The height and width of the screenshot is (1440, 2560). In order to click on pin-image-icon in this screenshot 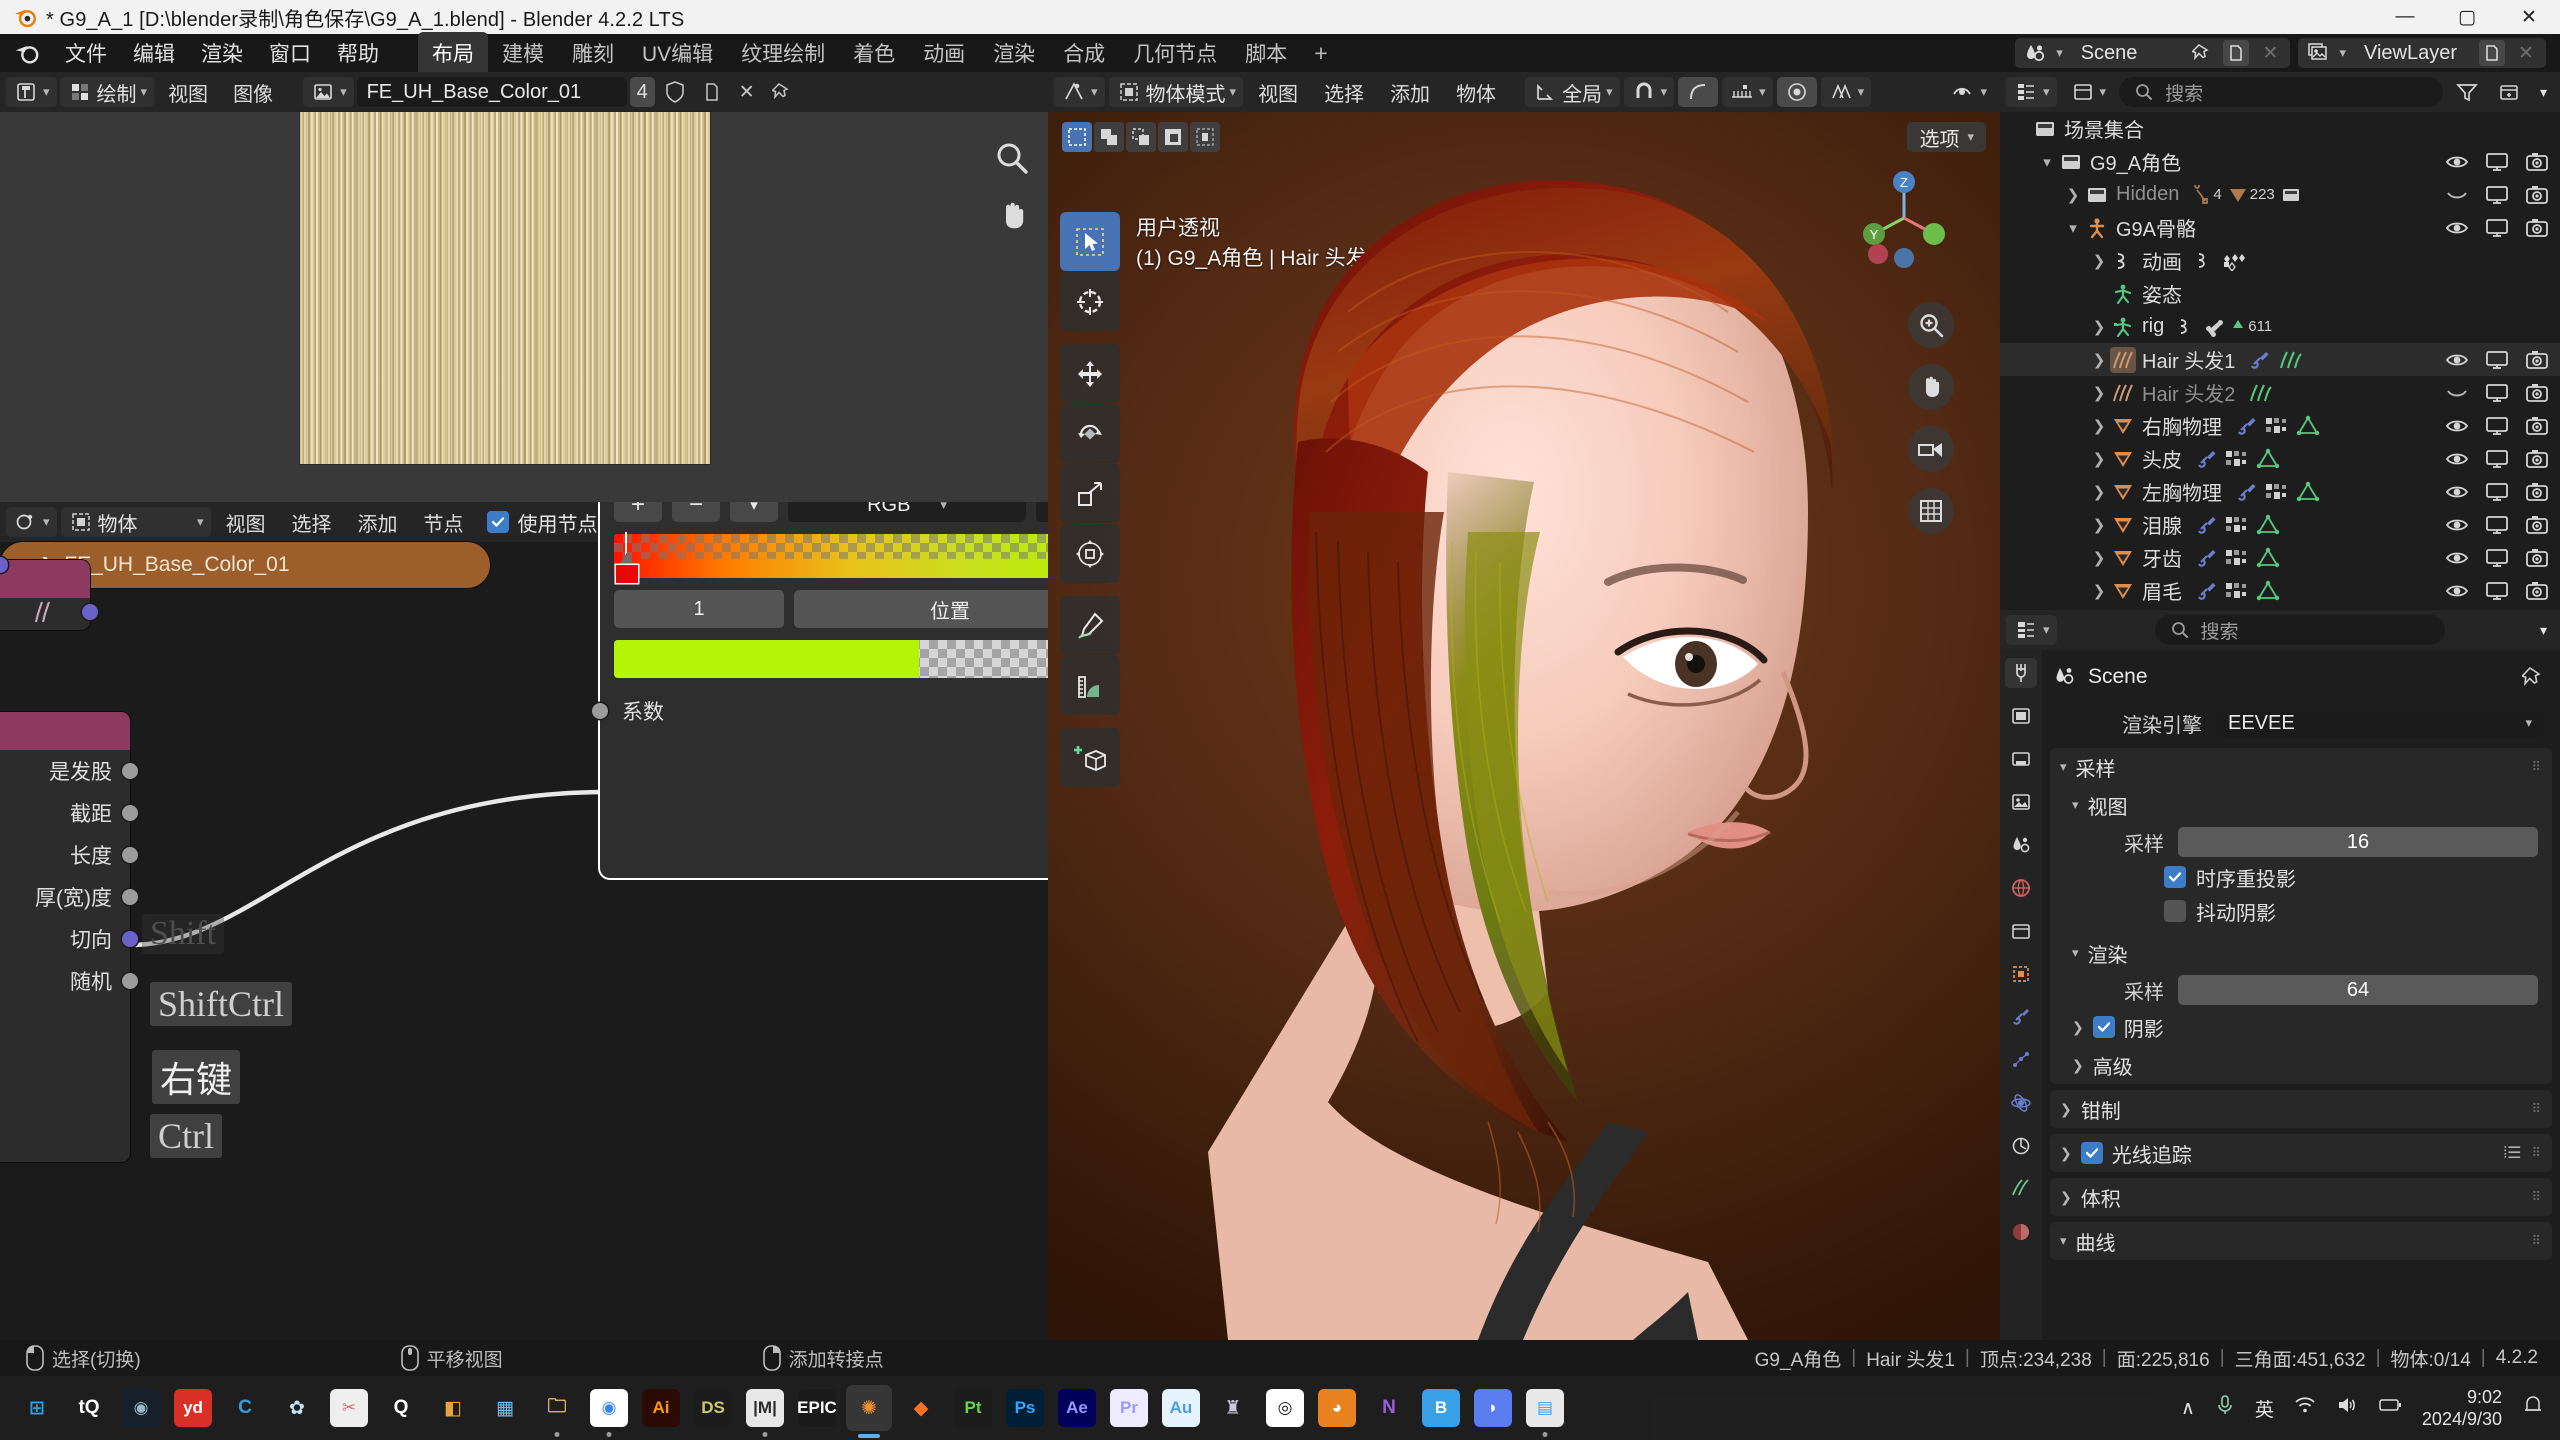, I will do `click(782, 92)`.